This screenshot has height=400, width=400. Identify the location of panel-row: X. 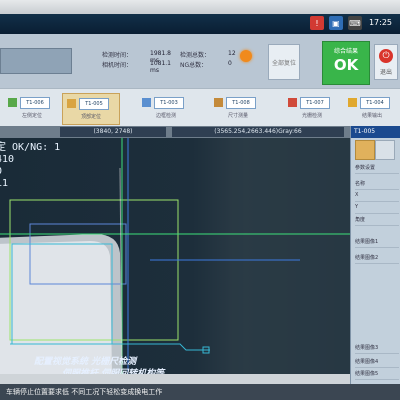
(377, 197).